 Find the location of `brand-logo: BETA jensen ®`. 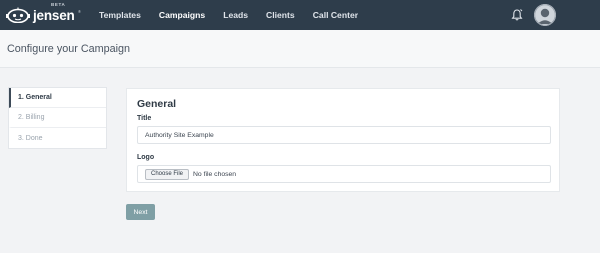

brand-logo: BETA jensen ® is located at coordinates (46, 14).